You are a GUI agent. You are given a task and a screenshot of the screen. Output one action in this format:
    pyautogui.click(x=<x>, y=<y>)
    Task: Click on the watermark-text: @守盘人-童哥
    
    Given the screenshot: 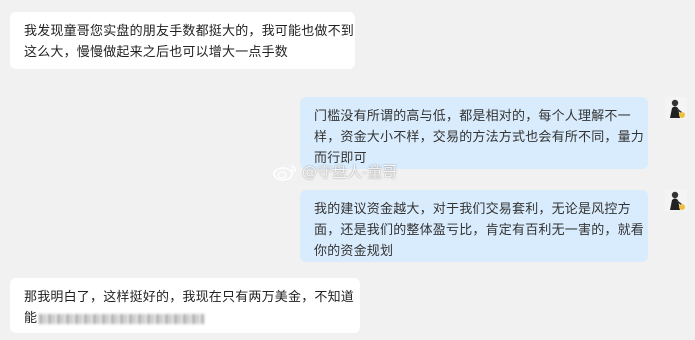 What is the action you would take?
    pyautogui.click(x=350, y=172)
    